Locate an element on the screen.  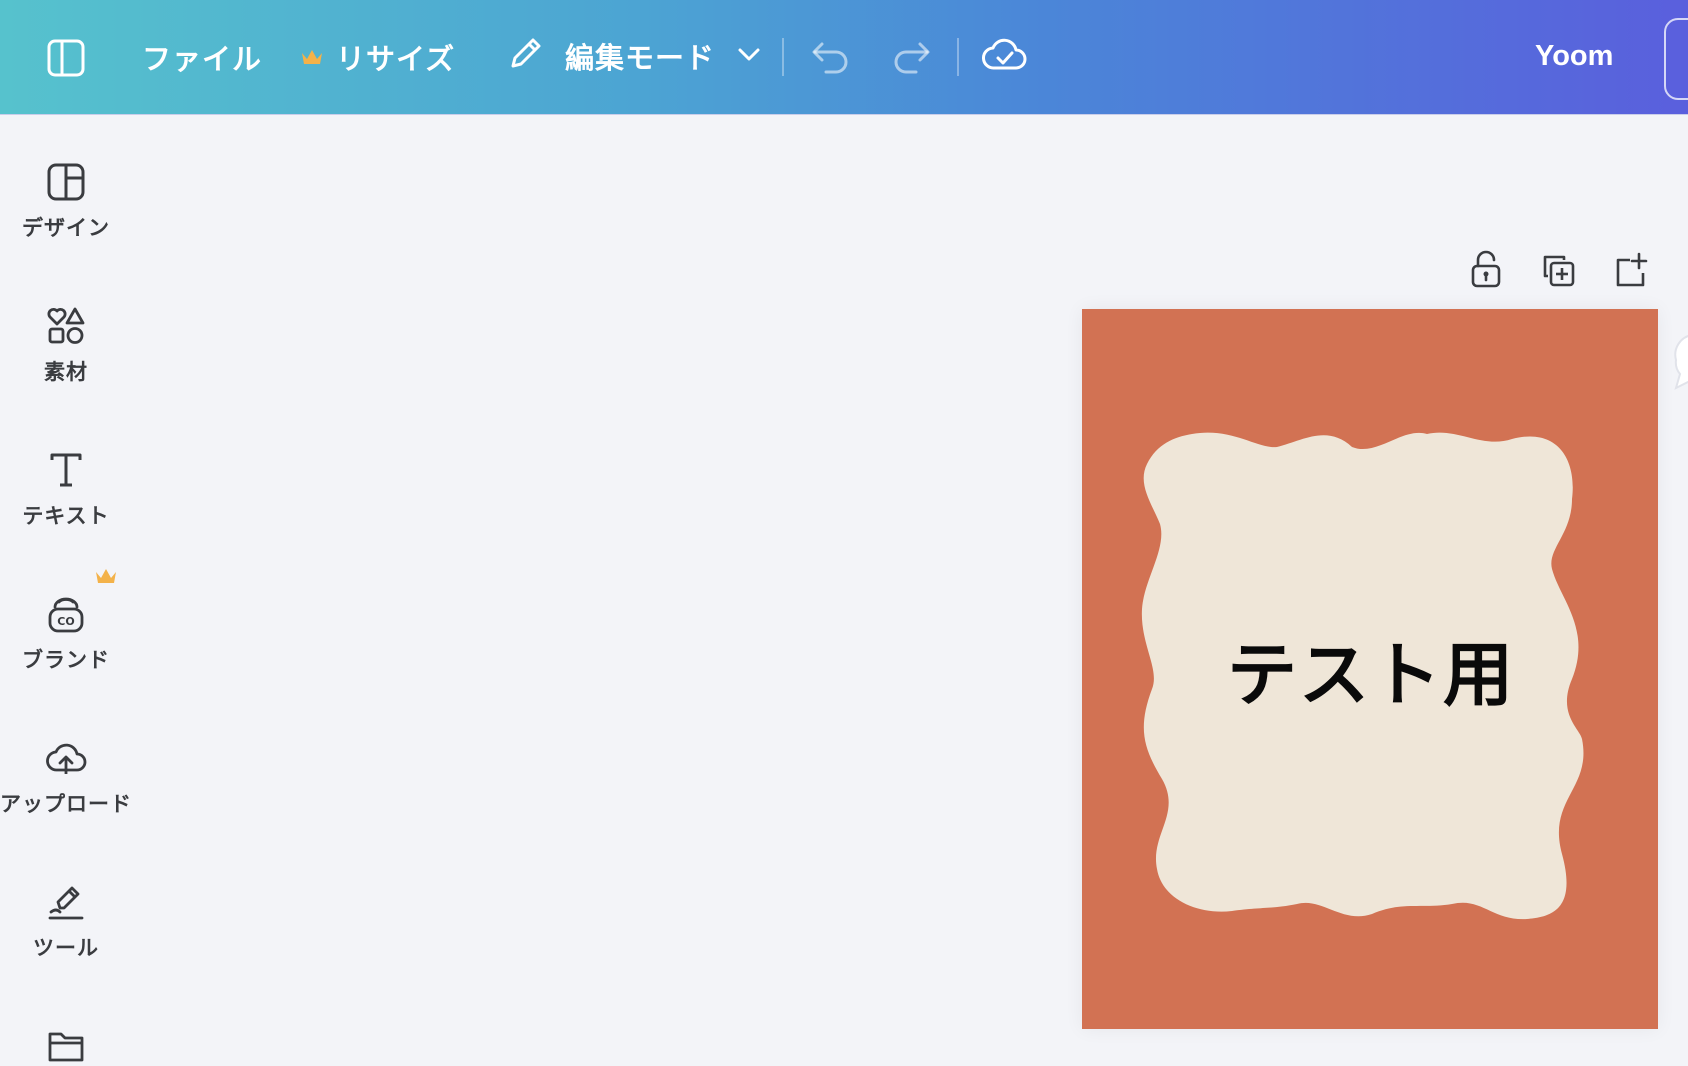
resize-label: リサイズ is located at coordinates (396, 59).